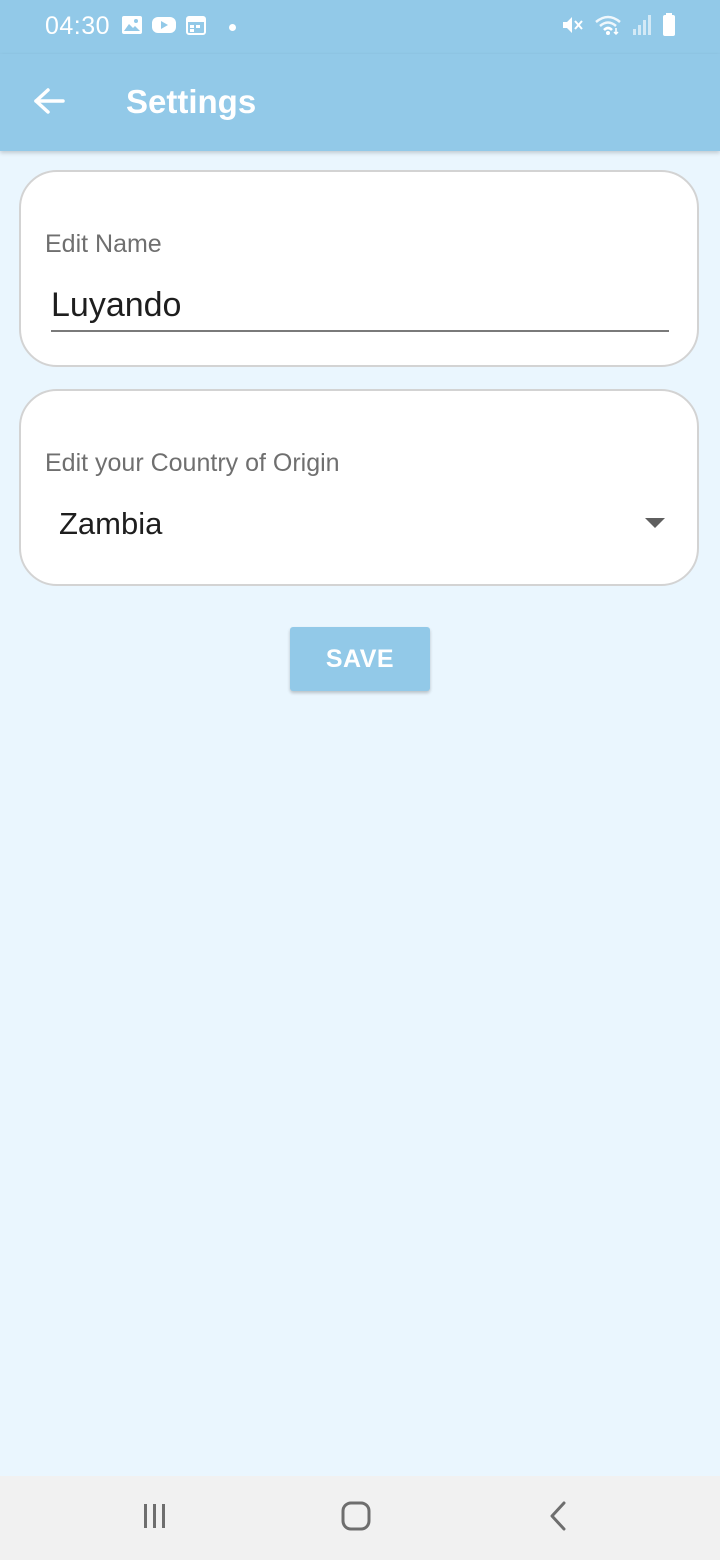 The height and width of the screenshot is (1560, 720). I want to click on signal-icon, so click(642, 27).